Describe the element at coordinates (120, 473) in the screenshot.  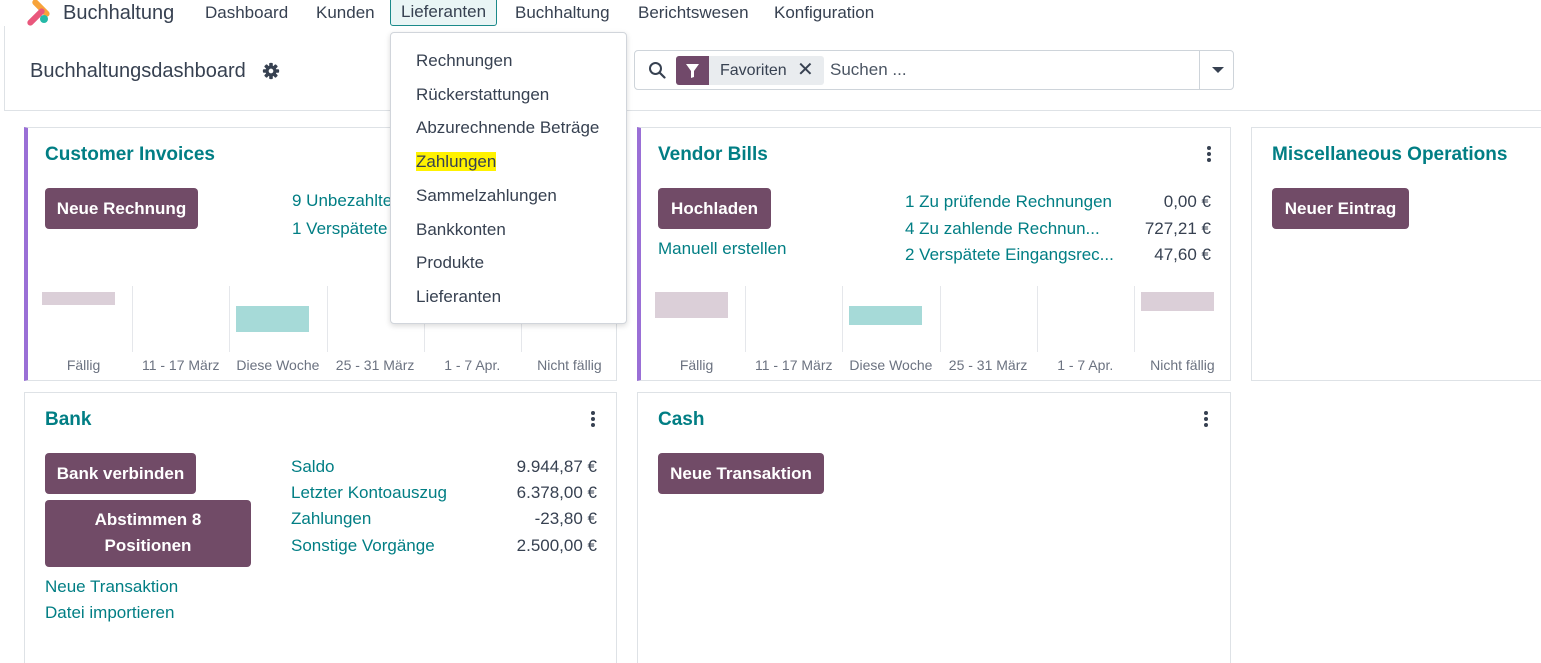
I see `connect-bank-button: Bank verbinden` at that location.